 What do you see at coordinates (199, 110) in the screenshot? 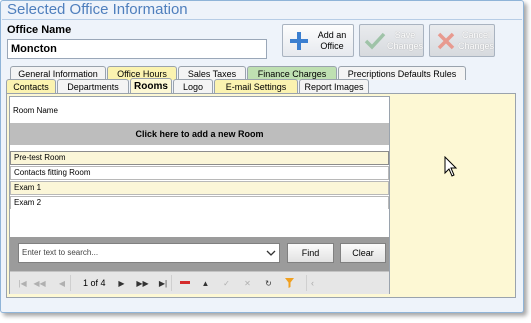
I see `room-name-column-header: Room Name` at bounding box center [199, 110].